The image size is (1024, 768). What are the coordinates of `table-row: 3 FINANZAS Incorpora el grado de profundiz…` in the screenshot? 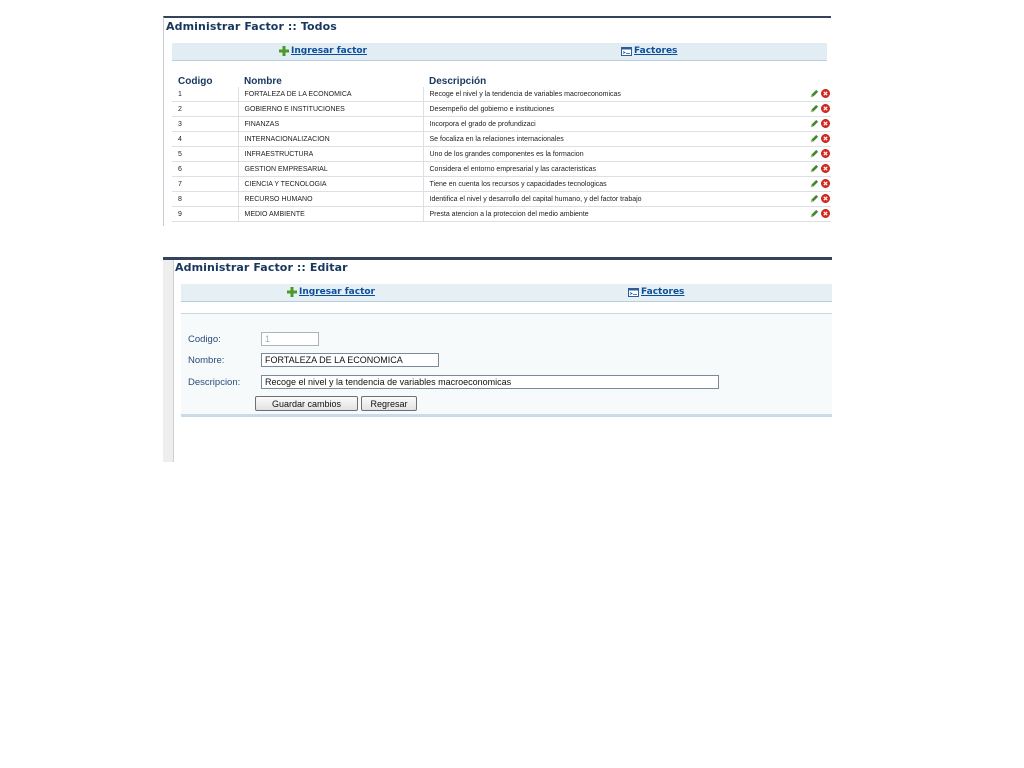 It's located at (501, 124).